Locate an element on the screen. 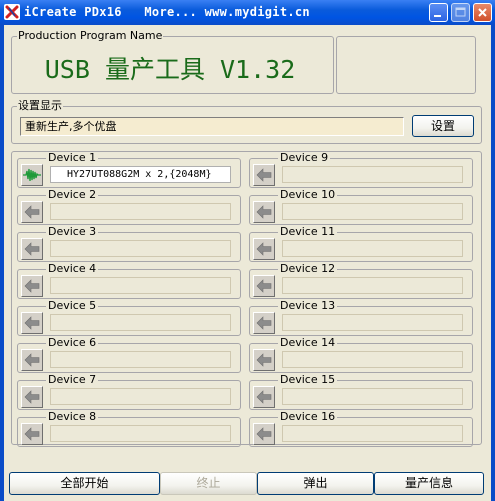  program-name: USB 量产工具 V1.32 is located at coordinates (170, 69).